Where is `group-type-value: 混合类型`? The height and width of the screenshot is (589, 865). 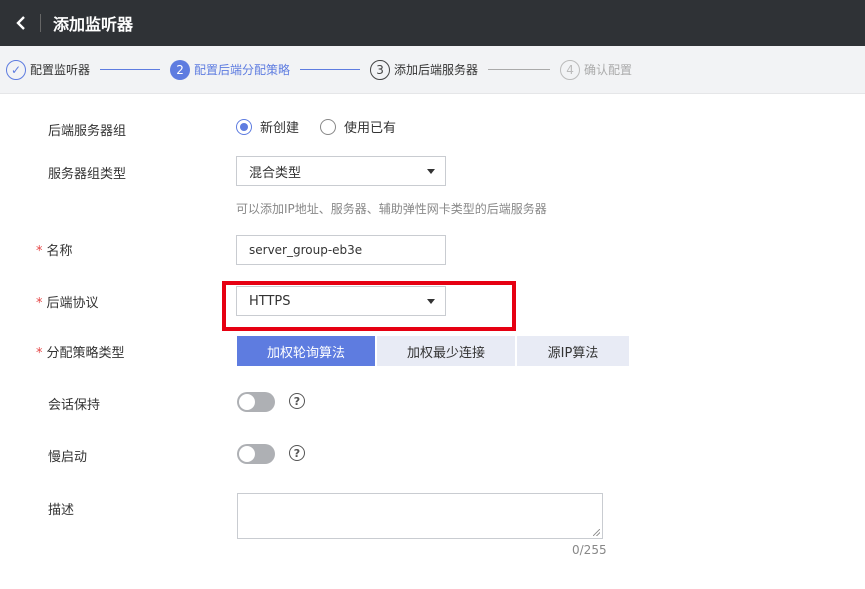
group-type-value: 混合类型 is located at coordinates (275, 173).